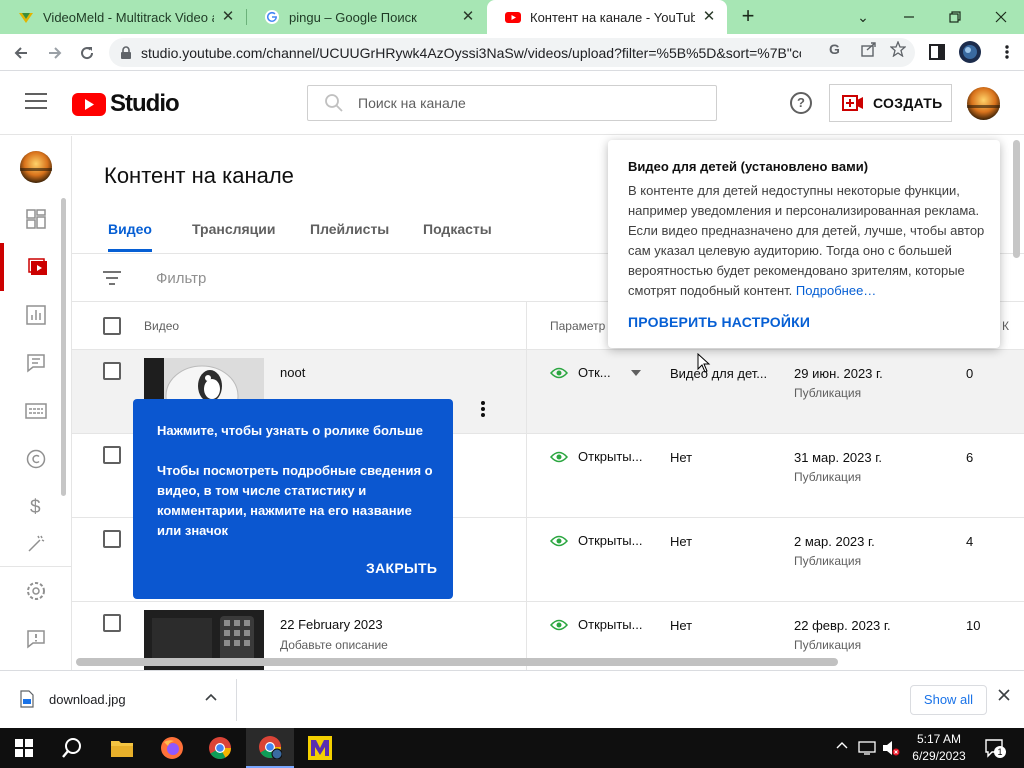 The width and height of the screenshot is (1024, 768). What do you see at coordinates (21, 53) in the screenshot?
I see `back-button` at bounding box center [21, 53].